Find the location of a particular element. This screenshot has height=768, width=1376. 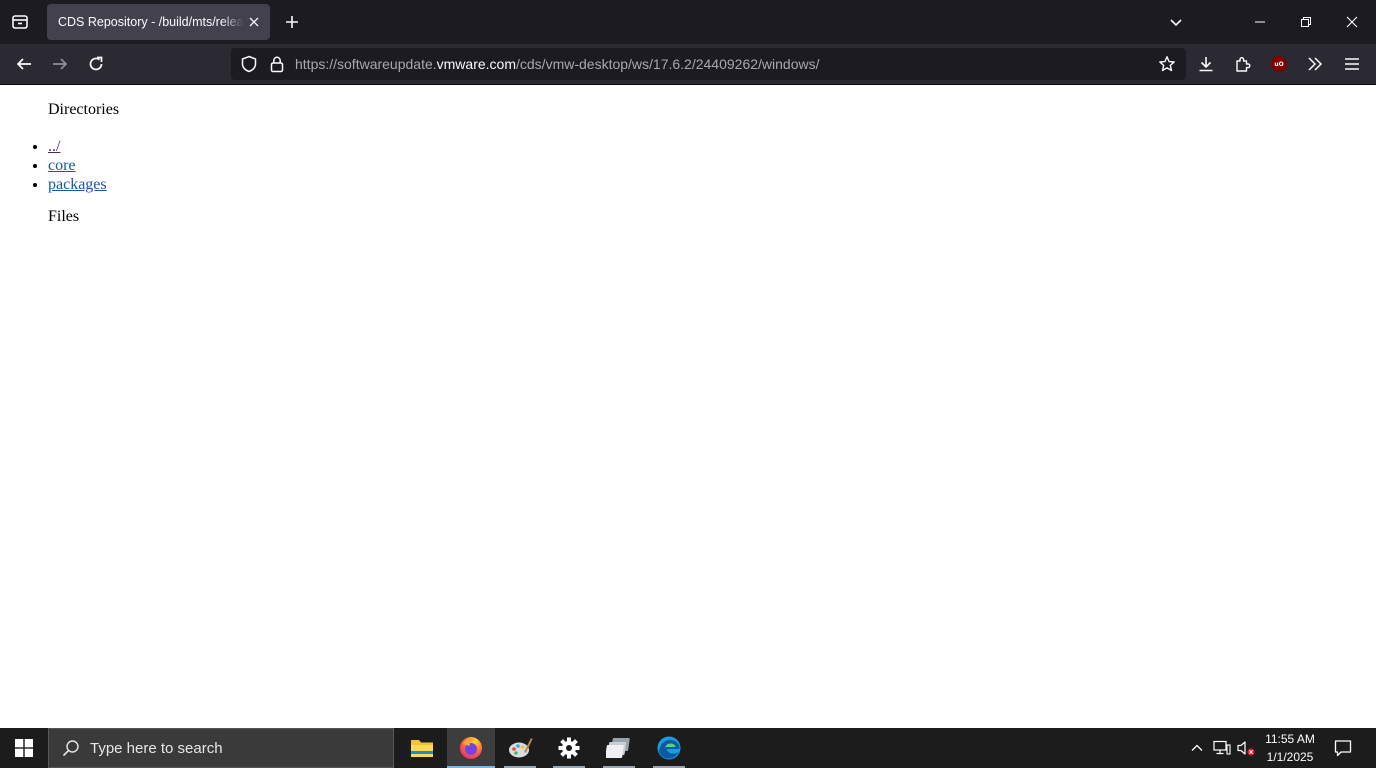

notifications-button is located at coordinates (1343, 748).